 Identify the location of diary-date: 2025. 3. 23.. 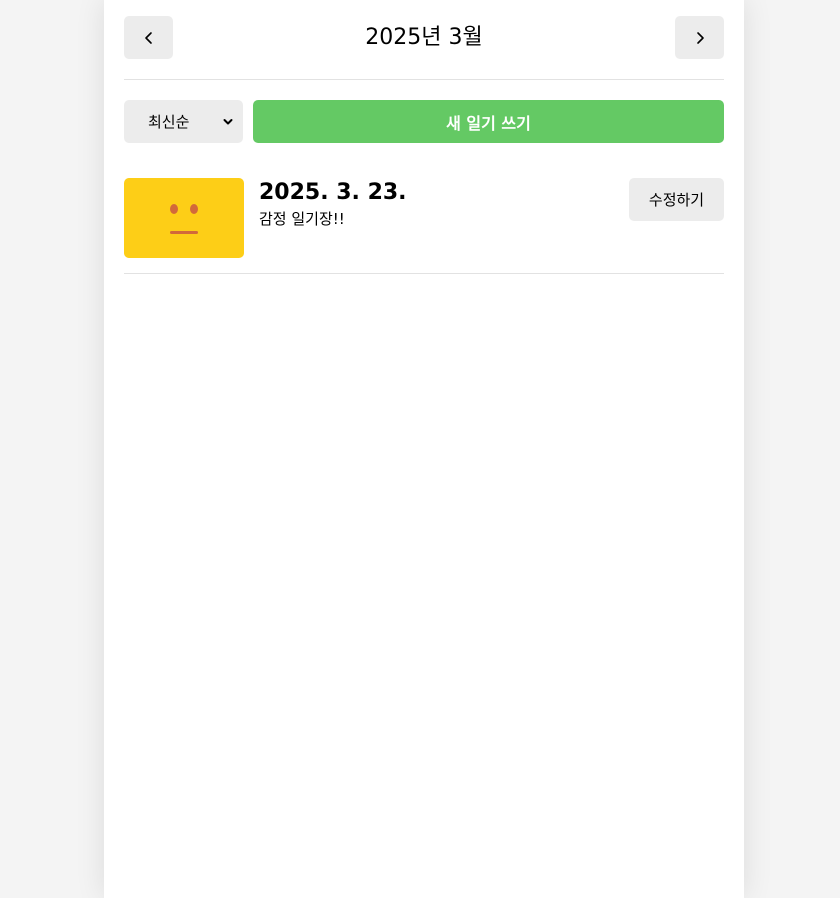
(333, 192).